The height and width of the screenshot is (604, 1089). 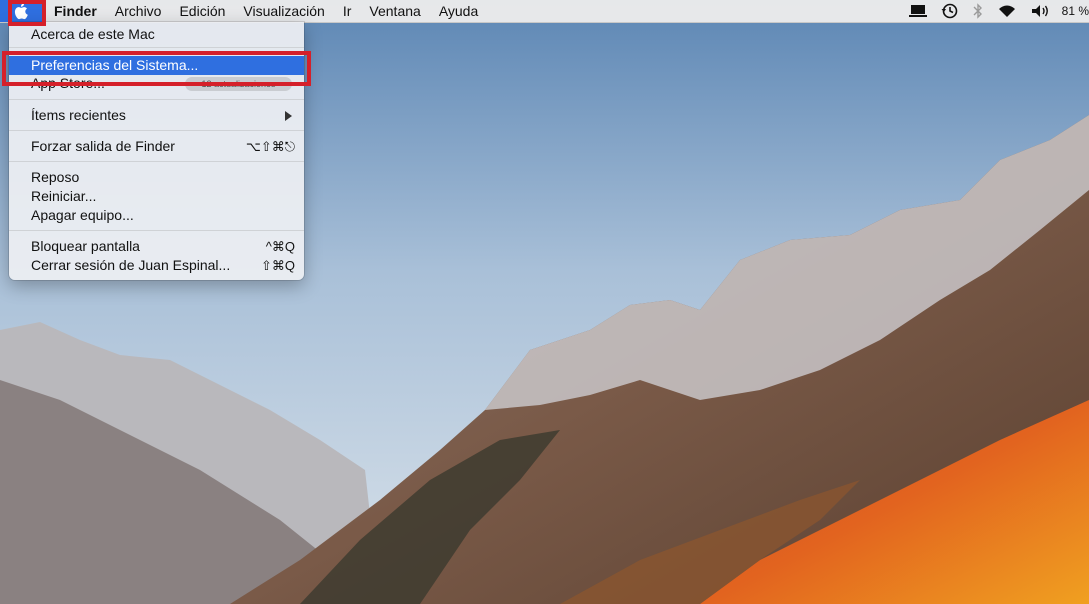 I want to click on menu-item-label: Acerca de este Mac, so click(x=93, y=34).